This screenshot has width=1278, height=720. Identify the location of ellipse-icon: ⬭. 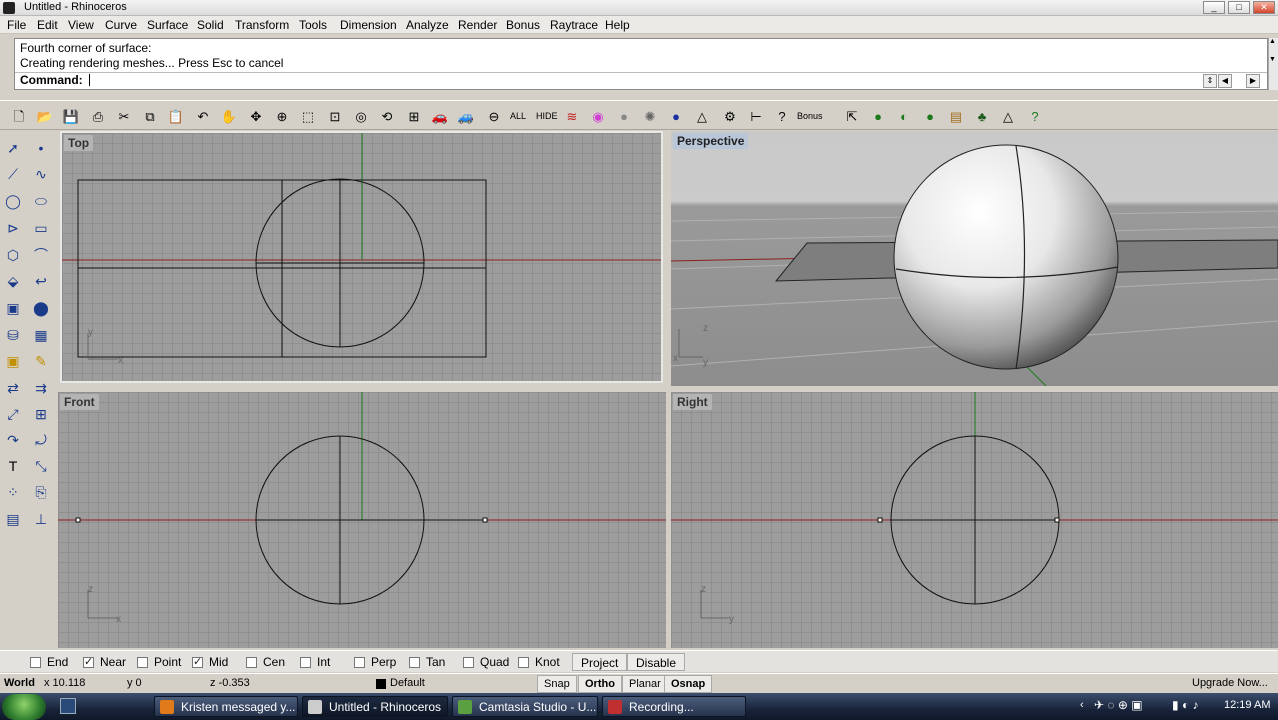
(41, 201).